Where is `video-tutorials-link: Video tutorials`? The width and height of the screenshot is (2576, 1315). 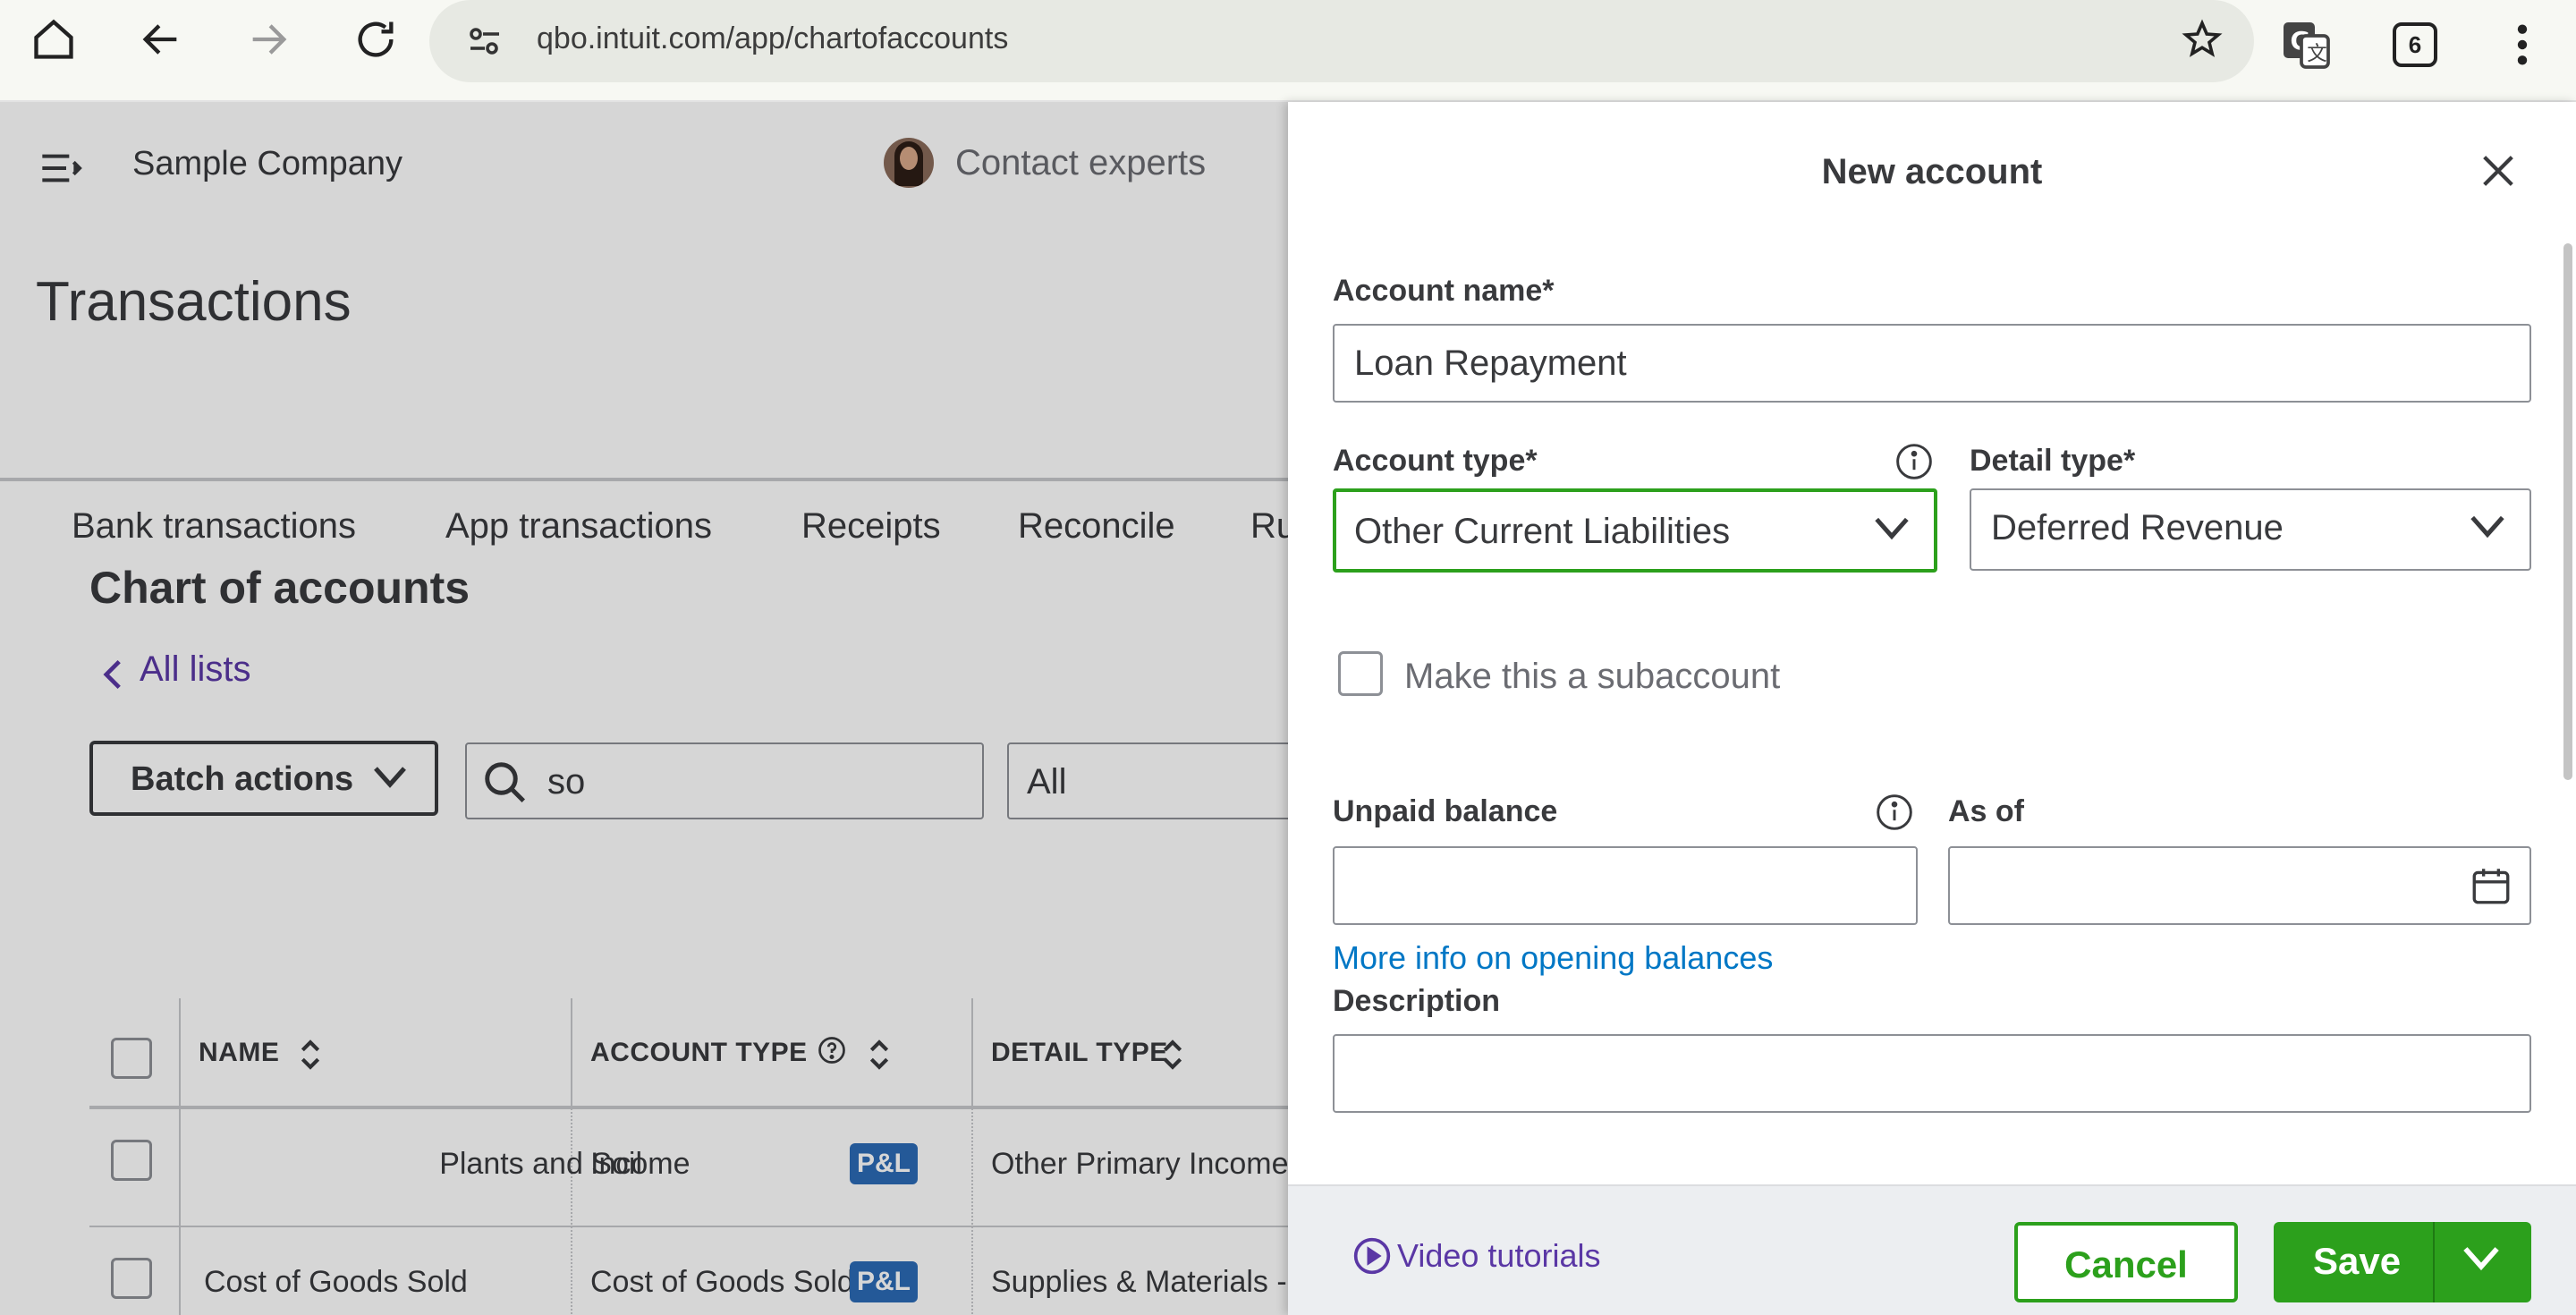 video-tutorials-link: Video tutorials is located at coordinates (1476, 1256).